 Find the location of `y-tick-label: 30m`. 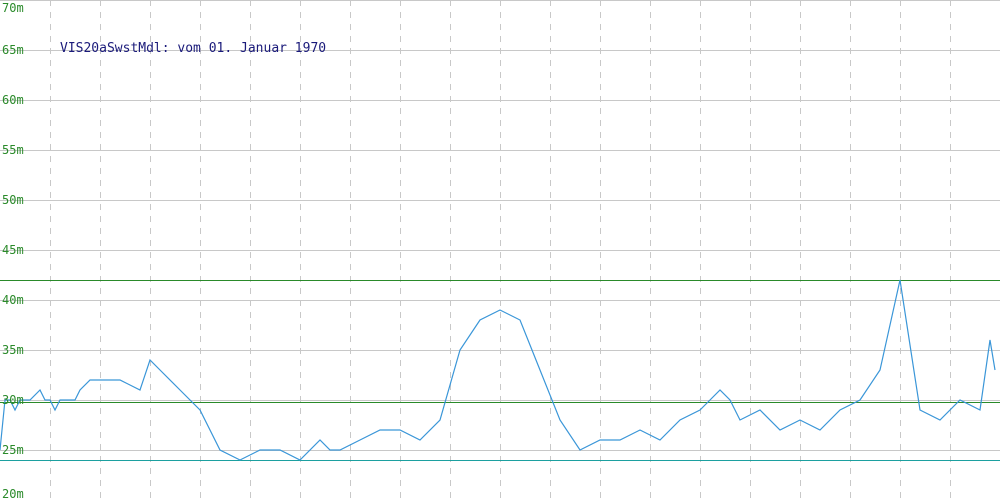

y-tick-label: 30m is located at coordinates (13, 400).